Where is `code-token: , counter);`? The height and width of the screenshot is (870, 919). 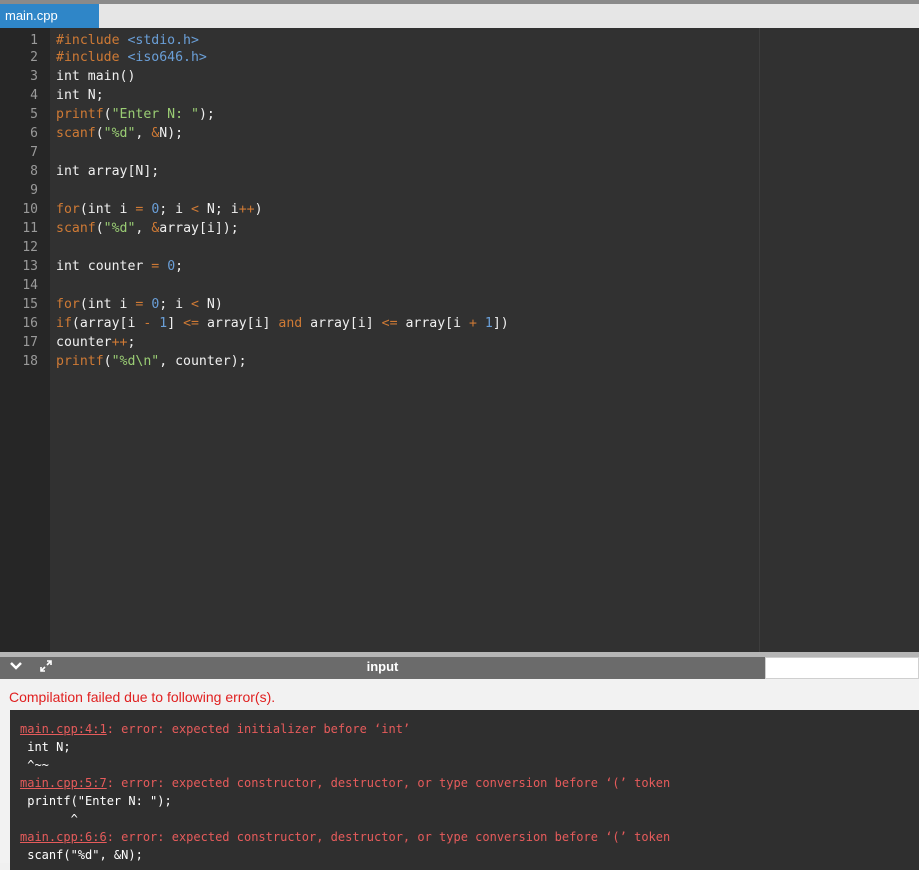 code-token: , counter); is located at coordinates (203, 361).